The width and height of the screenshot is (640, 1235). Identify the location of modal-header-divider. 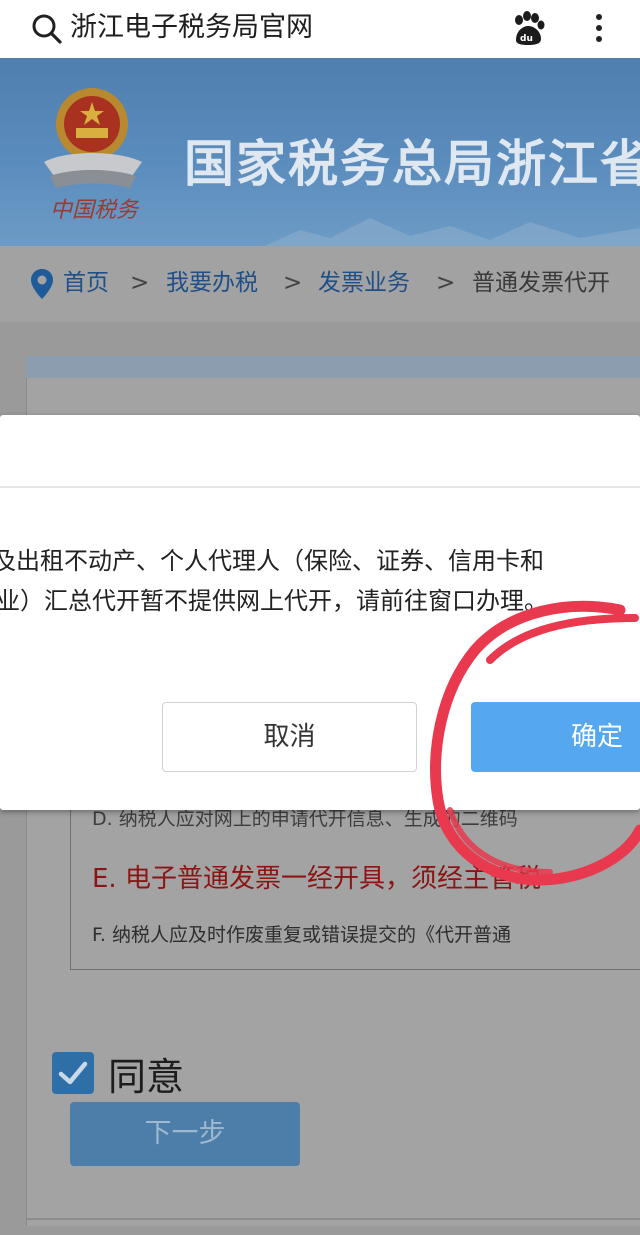
(320, 487).